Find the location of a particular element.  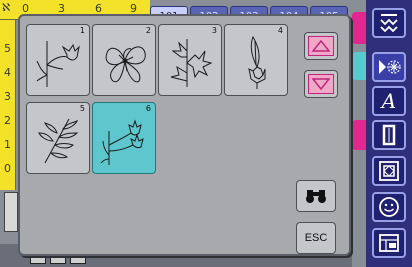

alphabet-button: A is located at coordinates (389, 101).